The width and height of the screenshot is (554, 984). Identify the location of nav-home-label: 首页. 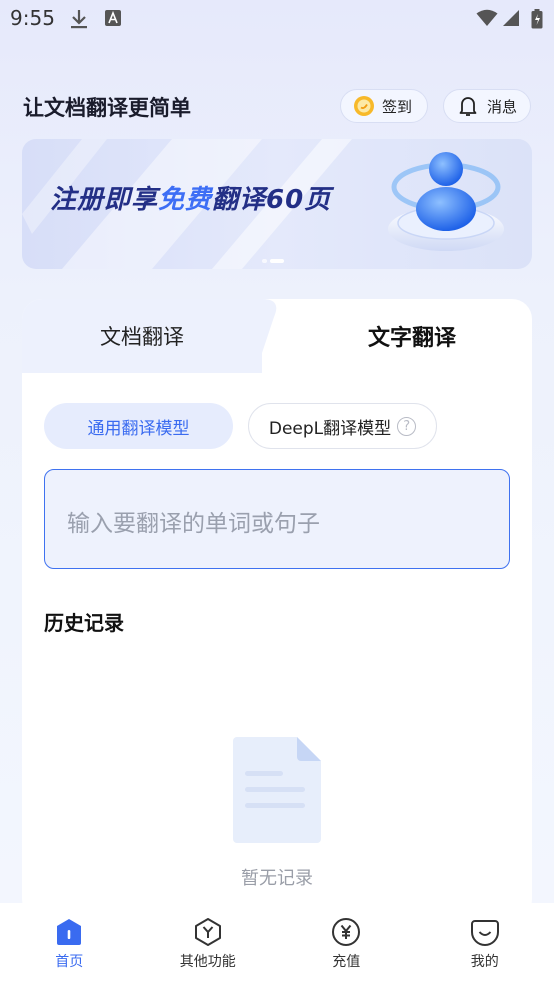
(69, 962).